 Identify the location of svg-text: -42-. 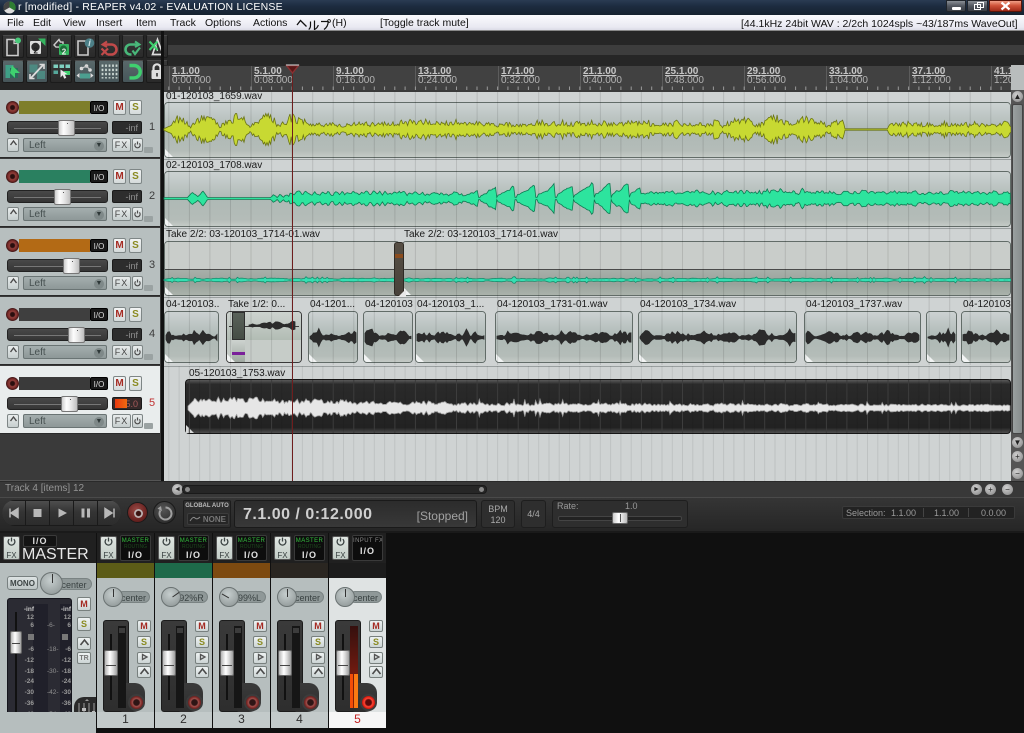
(53, 692).